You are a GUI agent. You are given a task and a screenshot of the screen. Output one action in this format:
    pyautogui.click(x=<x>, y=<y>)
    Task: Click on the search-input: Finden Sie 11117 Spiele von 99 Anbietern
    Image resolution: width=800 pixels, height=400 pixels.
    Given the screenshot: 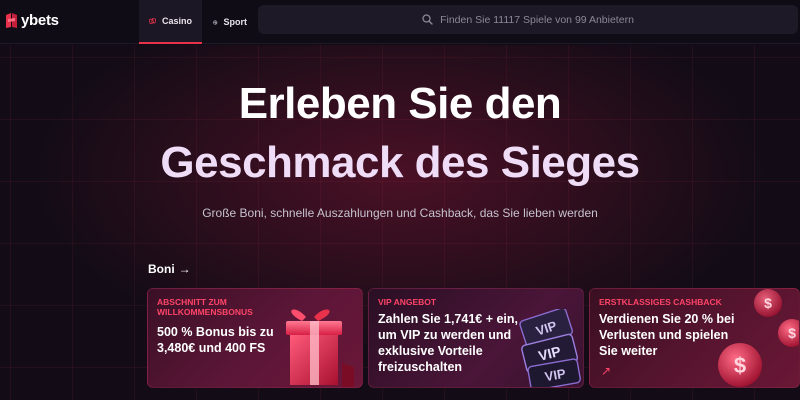 What is the action you would take?
    pyautogui.click(x=528, y=19)
    